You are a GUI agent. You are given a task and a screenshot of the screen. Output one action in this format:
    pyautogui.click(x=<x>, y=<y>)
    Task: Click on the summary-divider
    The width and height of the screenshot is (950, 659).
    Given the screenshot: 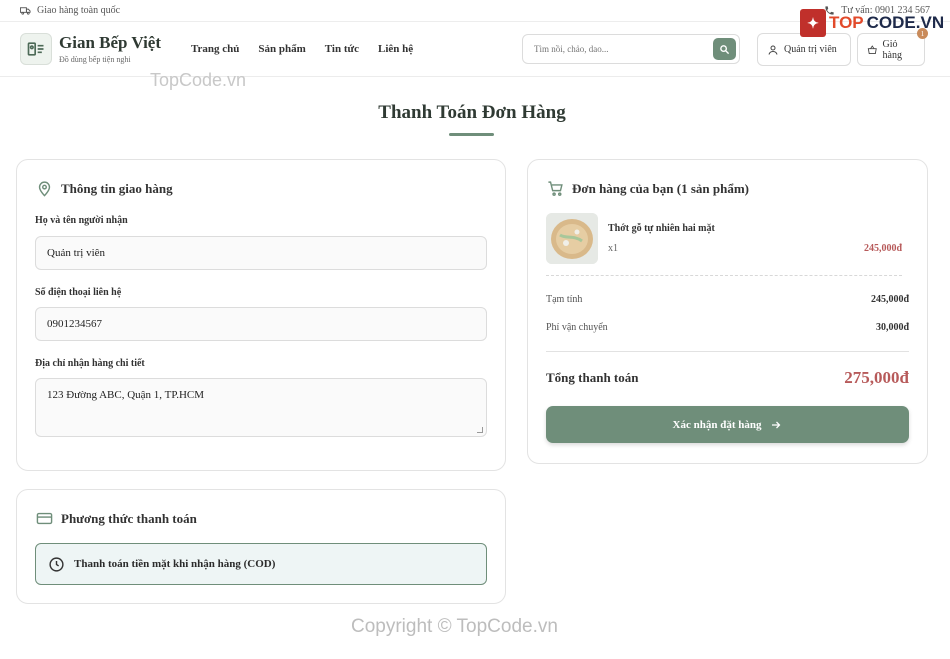 What is the action you would take?
    pyautogui.click(x=727, y=351)
    